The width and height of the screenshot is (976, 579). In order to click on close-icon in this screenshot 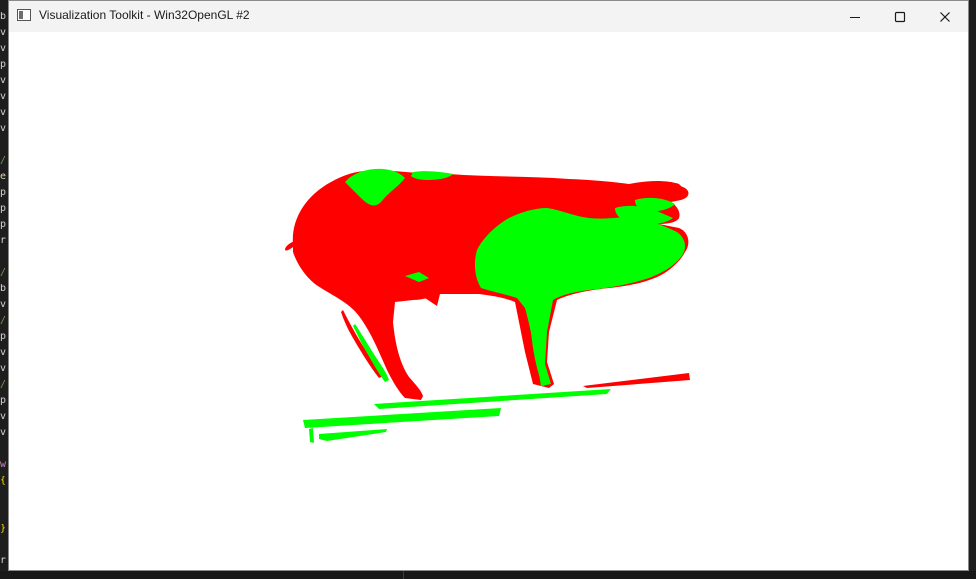, I will do `click(944, 16)`.